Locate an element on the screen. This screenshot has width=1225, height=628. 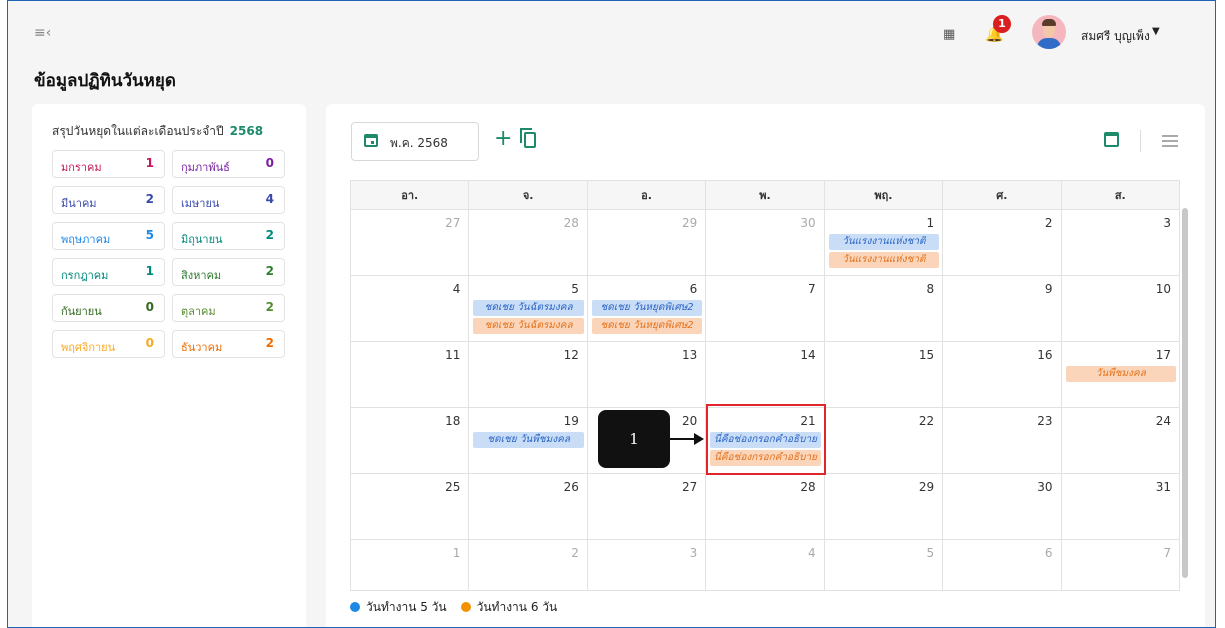
calendar-day-cell: 9 is located at coordinates (1002, 308).